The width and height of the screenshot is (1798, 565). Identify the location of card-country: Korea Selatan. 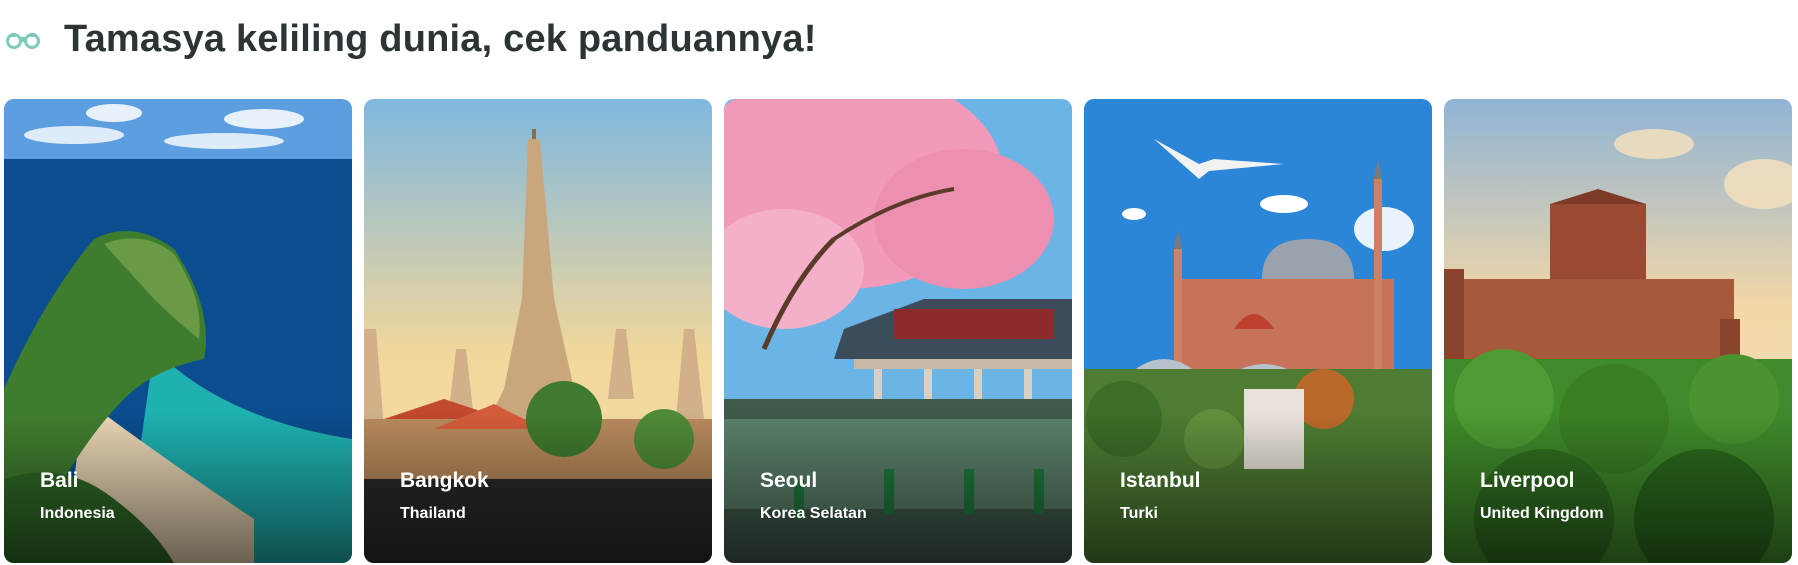
(813, 513).